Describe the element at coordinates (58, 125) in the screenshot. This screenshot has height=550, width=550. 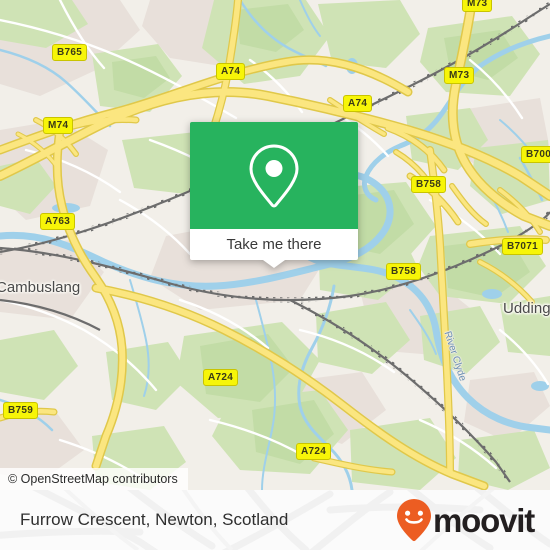
I see `road-shield: M74` at that location.